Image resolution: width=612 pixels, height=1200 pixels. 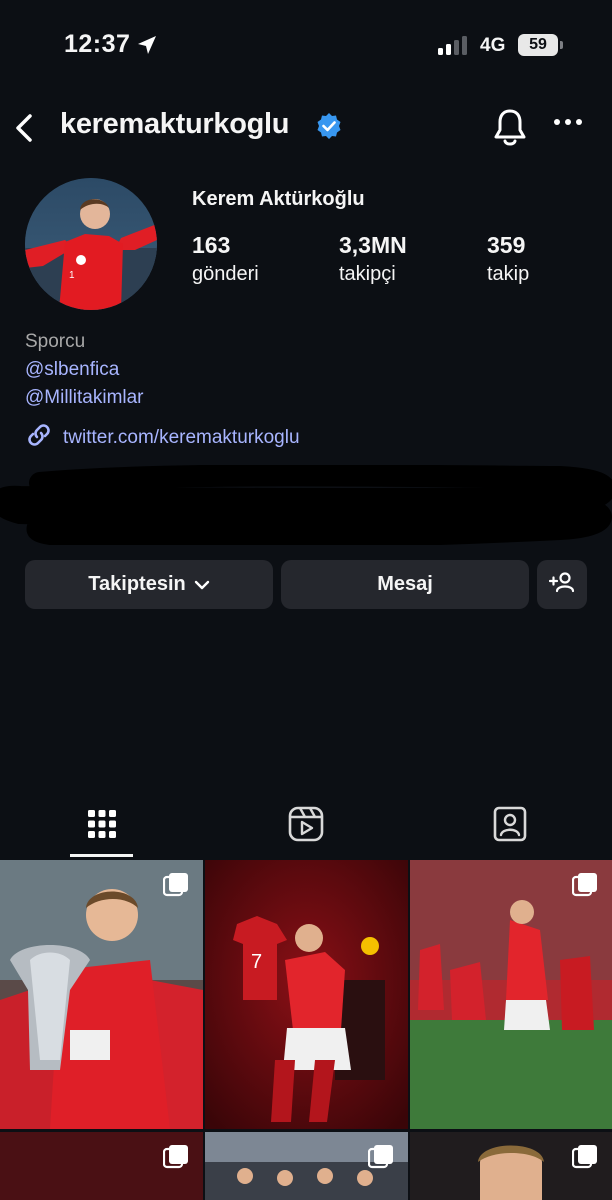 I want to click on stat-following: 359 takip, so click(x=508, y=259).